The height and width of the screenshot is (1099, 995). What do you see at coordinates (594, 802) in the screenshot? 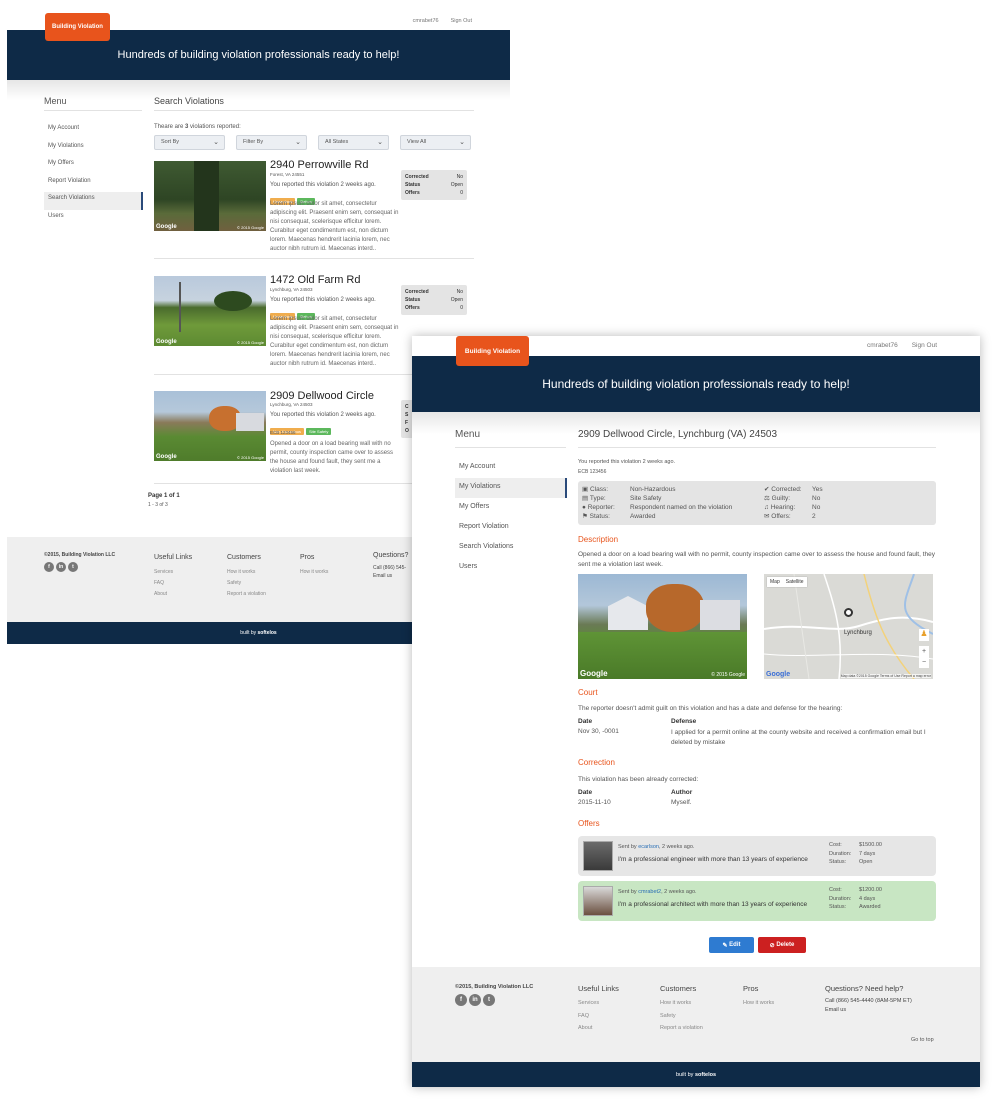
I see `correction-date: 2015-11-10` at bounding box center [594, 802].